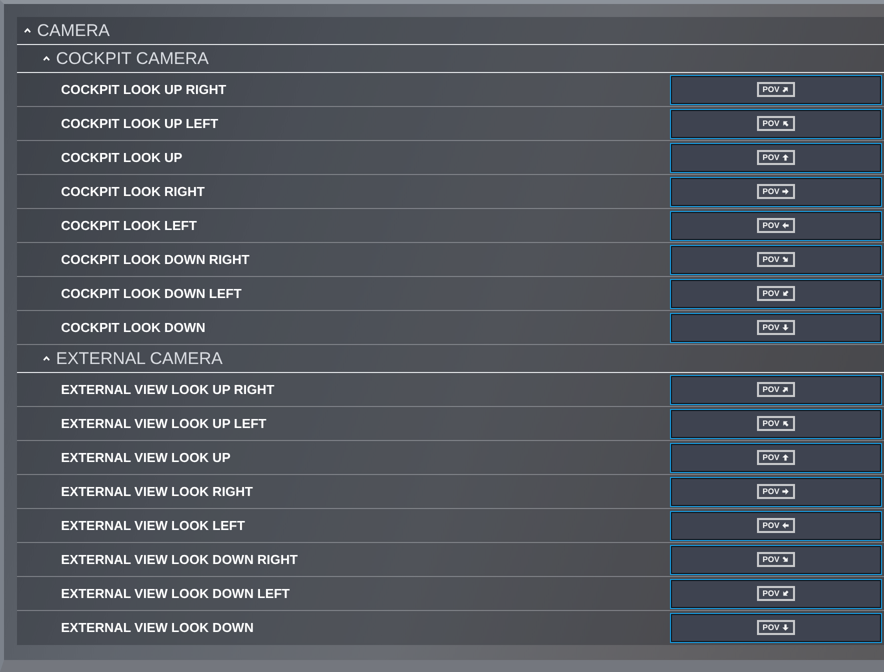  I want to click on action-label: COCKPIT LOOK LEFT, so click(129, 225).